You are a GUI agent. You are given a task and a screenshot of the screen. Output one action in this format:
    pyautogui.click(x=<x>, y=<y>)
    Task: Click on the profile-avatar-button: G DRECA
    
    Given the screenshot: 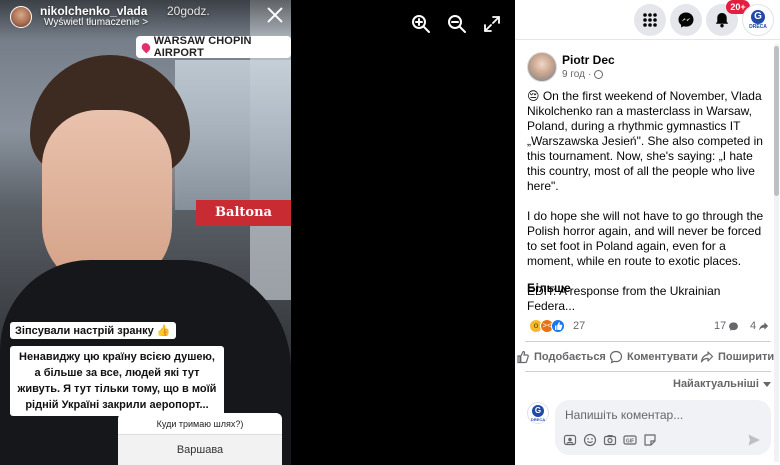 What is the action you would take?
    pyautogui.click(x=758, y=20)
    